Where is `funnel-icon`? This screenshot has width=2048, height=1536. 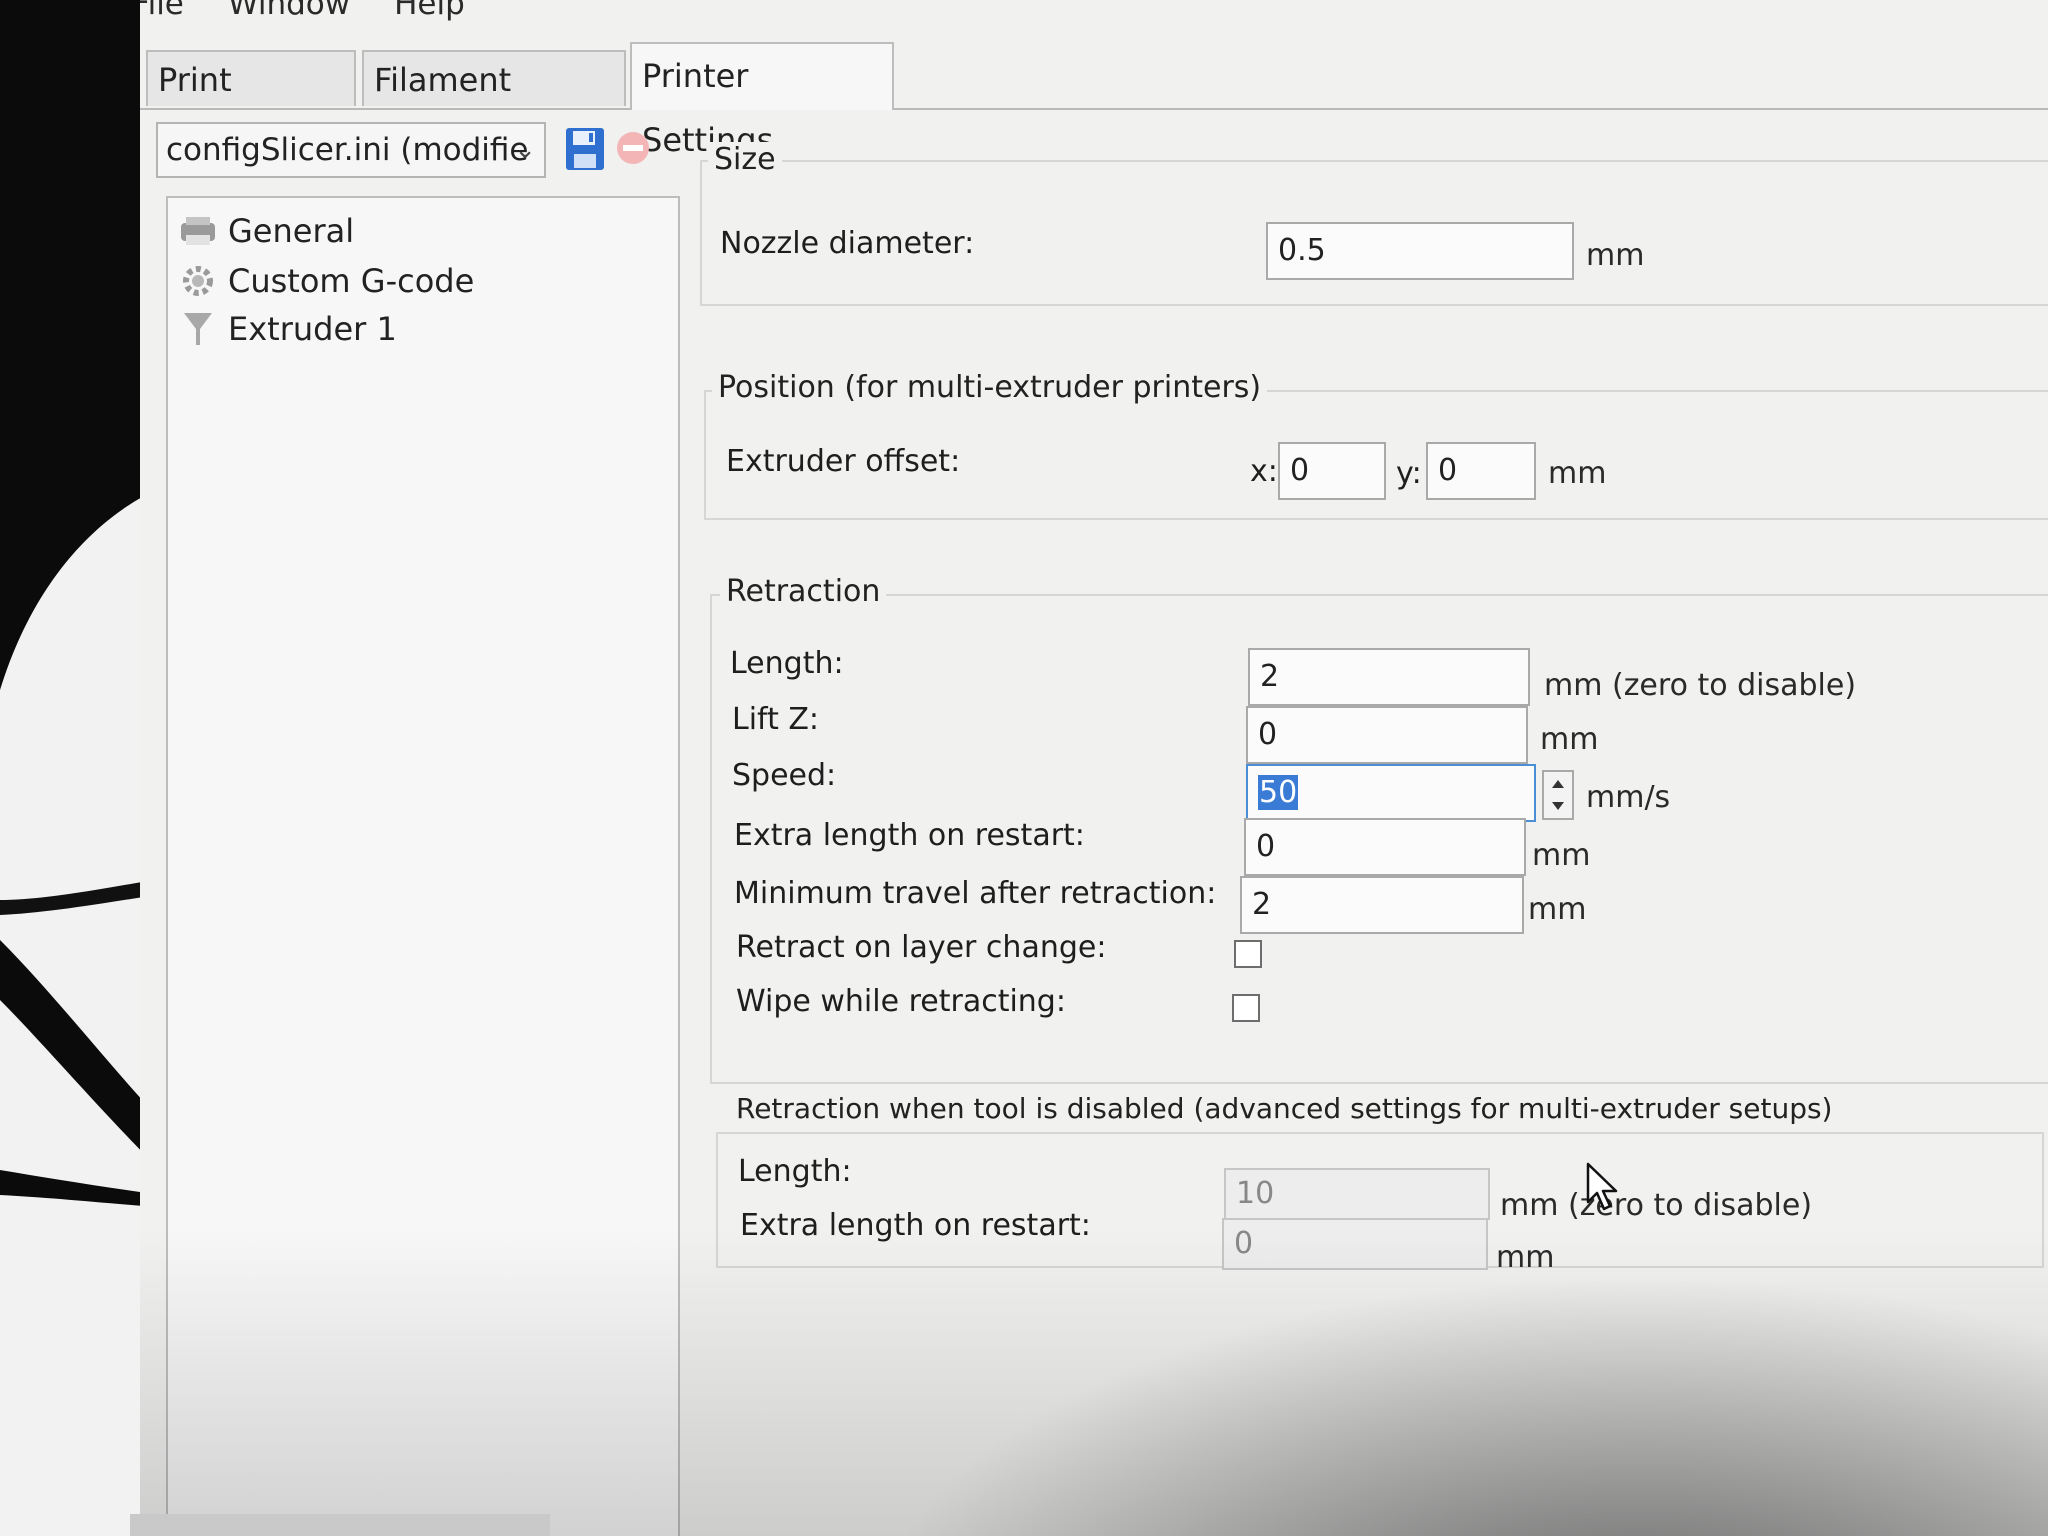
funnel-icon is located at coordinates (198, 329).